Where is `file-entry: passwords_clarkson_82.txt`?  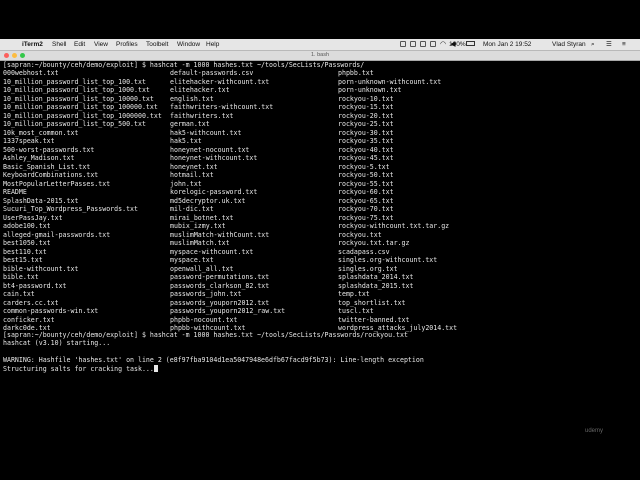
file-entry: passwords_clarkson_82.txt is located at coordinates (220, 285).